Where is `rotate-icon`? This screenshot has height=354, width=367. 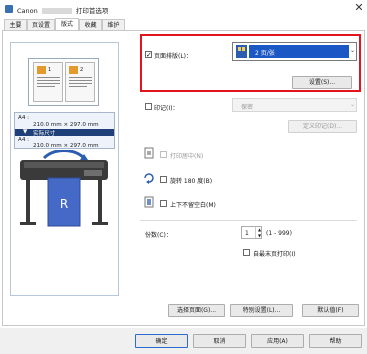 rotate-icon is located at coordinates (149, 178).